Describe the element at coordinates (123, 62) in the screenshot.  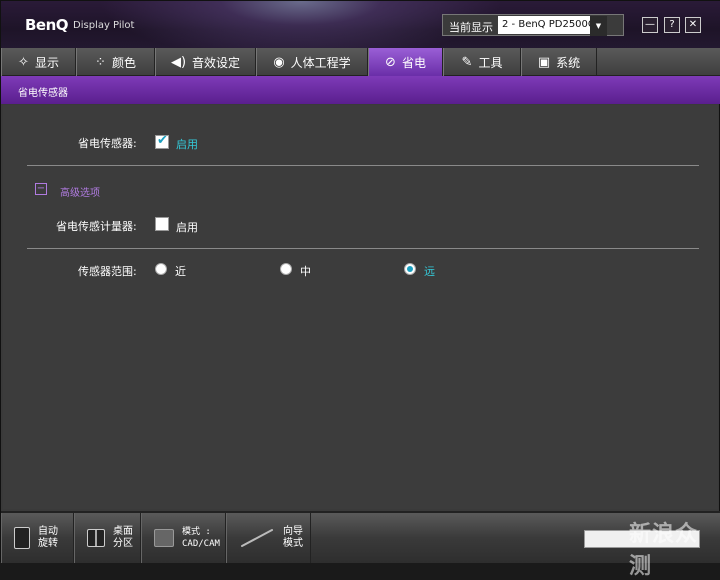
I see `tab-label: 颜色` at that location.